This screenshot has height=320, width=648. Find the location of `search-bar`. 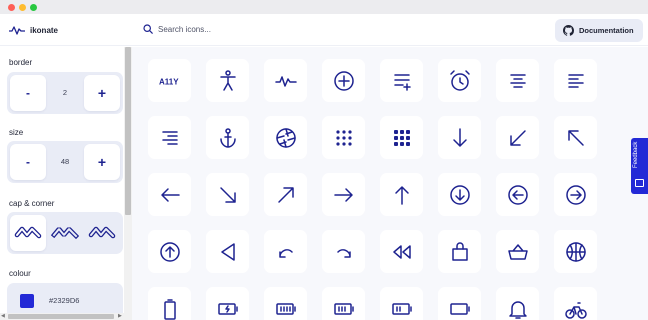

search-bar is located at coordinates (250, 29).